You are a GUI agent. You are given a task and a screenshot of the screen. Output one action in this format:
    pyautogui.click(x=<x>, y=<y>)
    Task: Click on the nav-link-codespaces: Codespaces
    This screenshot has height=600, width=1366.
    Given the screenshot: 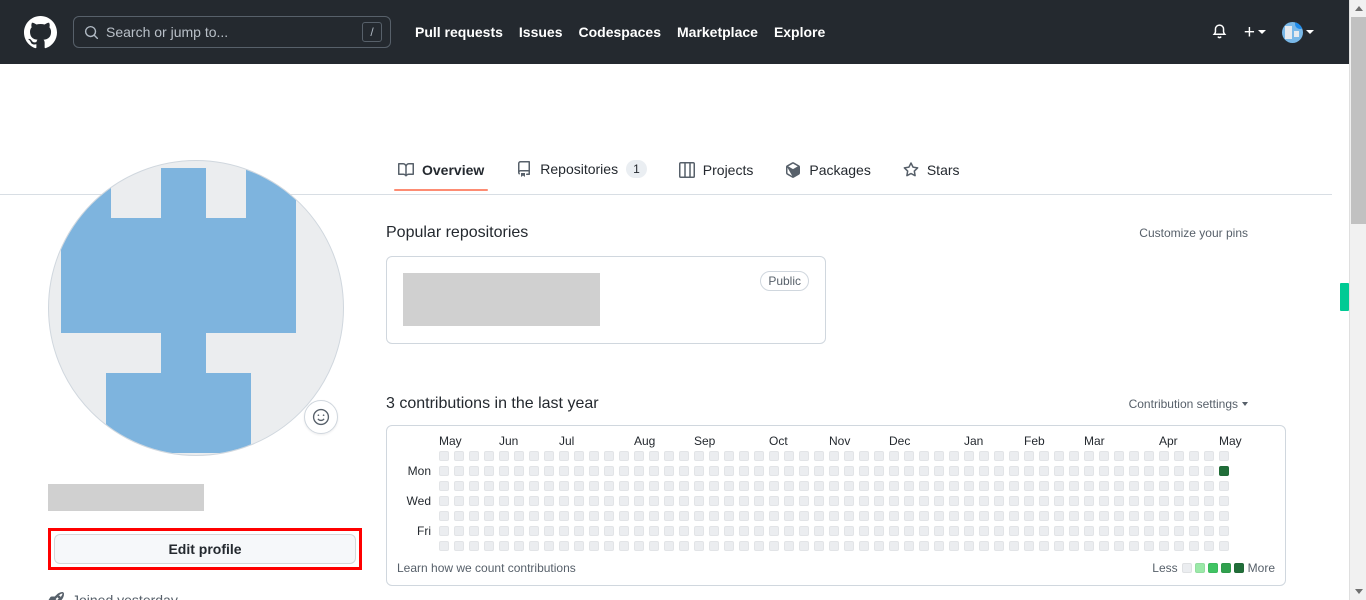 What is the action you would take?
    pyautogui.click(x=620, y=32)
    